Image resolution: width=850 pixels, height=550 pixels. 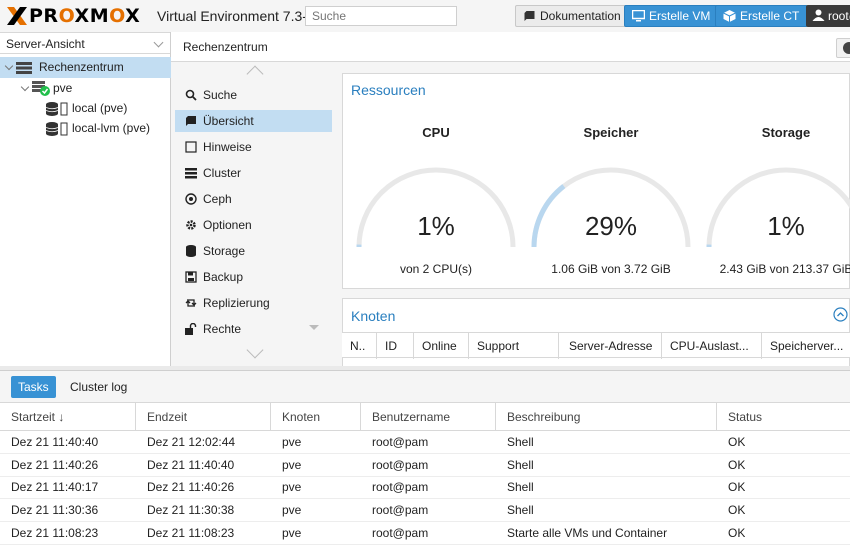 I want to click on view-selector-value: Server-Ansicht, so click(x=45, y=44).